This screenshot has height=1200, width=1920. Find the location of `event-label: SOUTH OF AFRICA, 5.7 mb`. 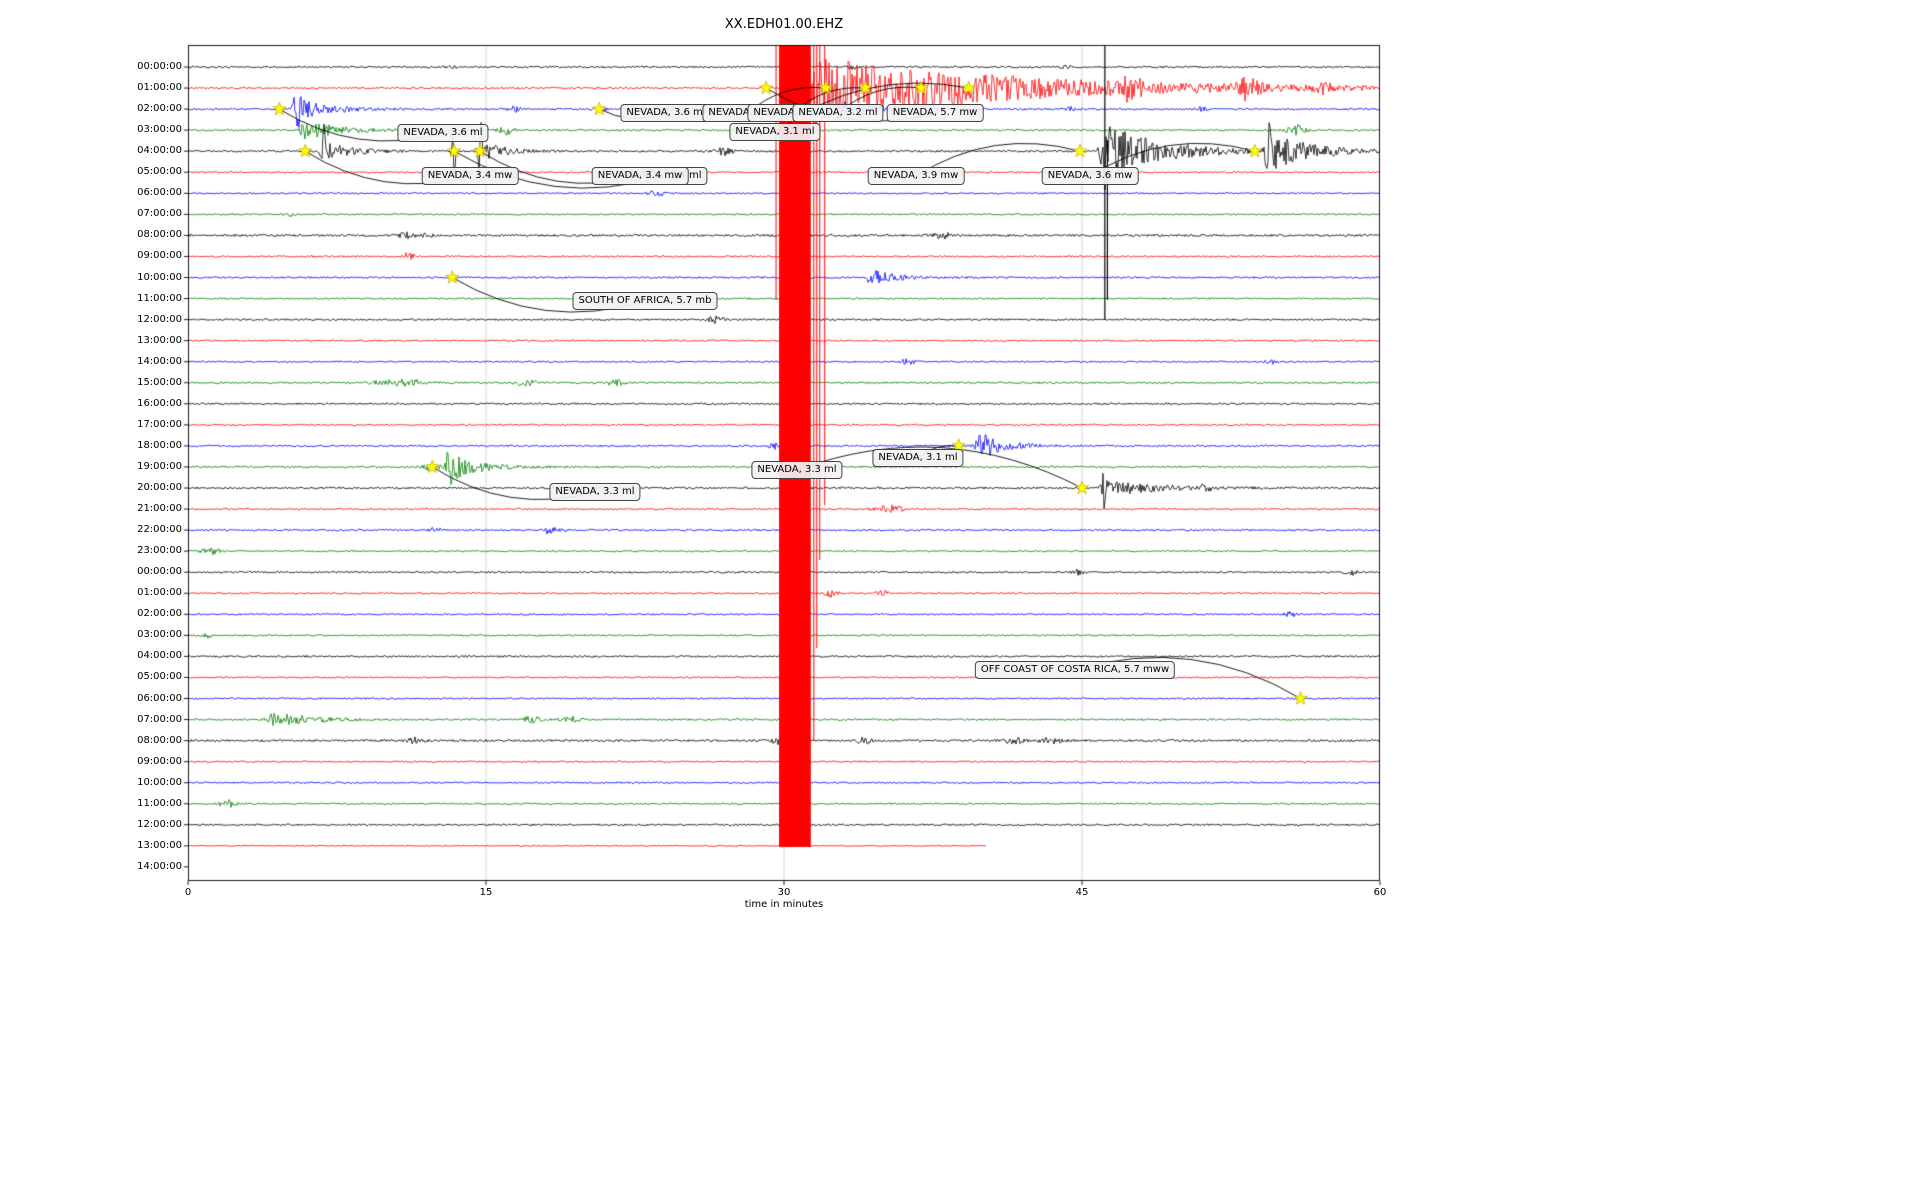

event-label: SOUTH OF AFRICA, 5.7 mb is located at coordinates (645, 301).